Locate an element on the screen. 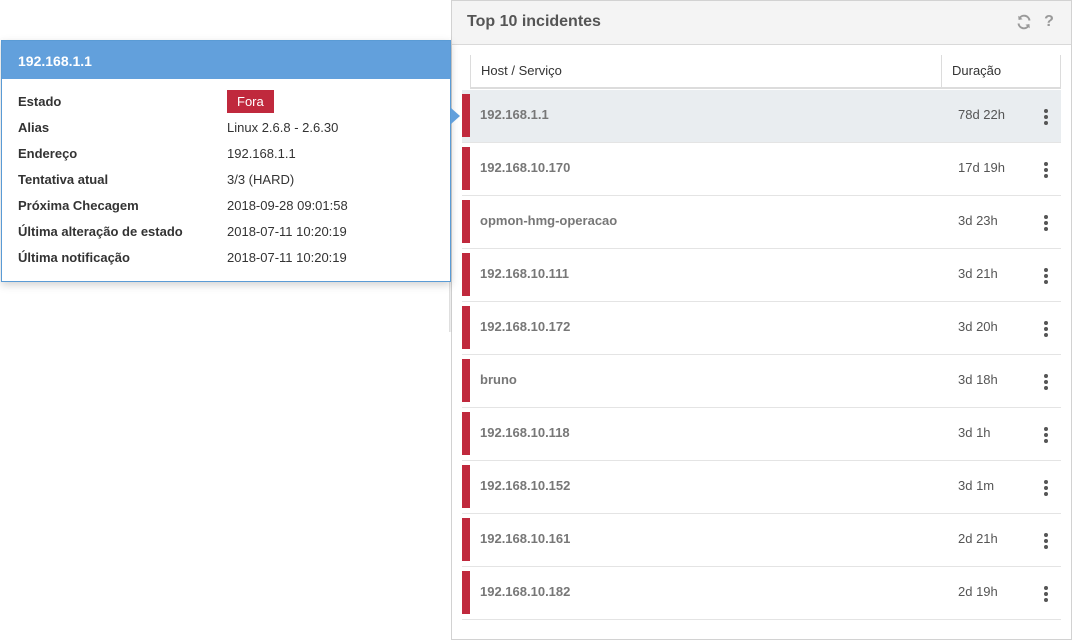 This screenshot has width=1072, height=640. host-name: bruno is located at coordinates (498, 379).